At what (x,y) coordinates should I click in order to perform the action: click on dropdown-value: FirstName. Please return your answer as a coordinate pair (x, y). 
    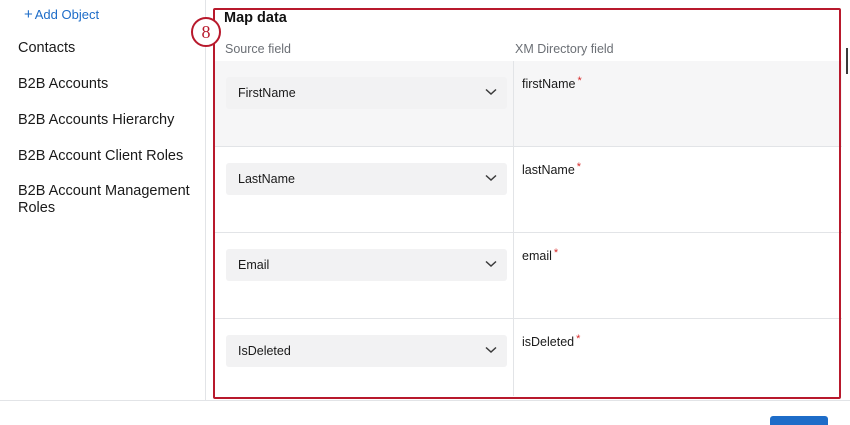
    Looking at the image, I should click on (267, 93).